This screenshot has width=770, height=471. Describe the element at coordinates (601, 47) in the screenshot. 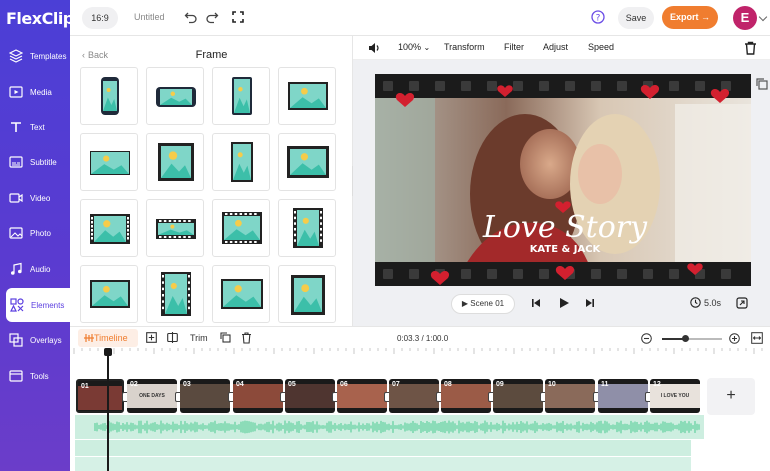

I see `speed-button: Speed` at that location.